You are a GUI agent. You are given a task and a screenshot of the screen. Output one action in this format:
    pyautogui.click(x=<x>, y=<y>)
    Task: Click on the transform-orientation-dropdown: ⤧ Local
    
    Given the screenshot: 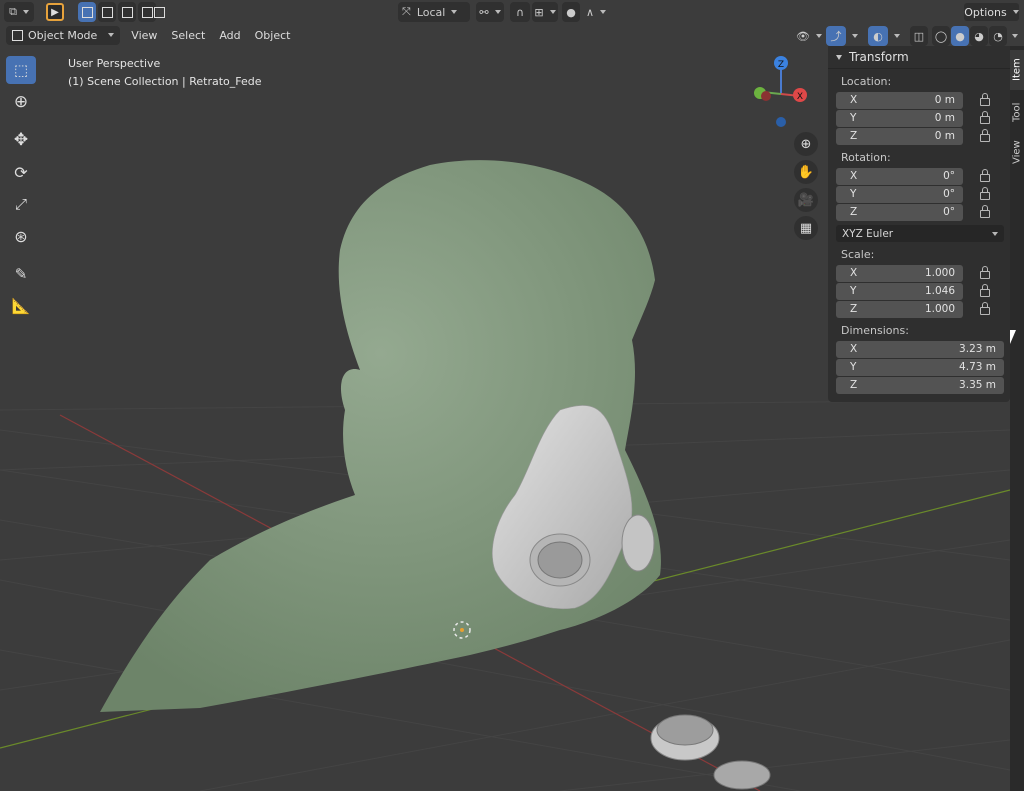 What is the action you would take?
    pyautogui.click(x=434, y=12)
    